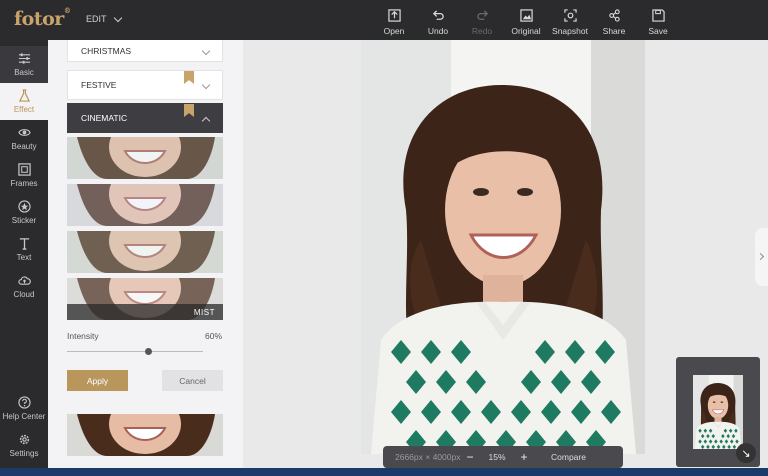  Describe the element at coordinates (438, 31) in the screenshot. I see `undo-label: Undo` at that location.